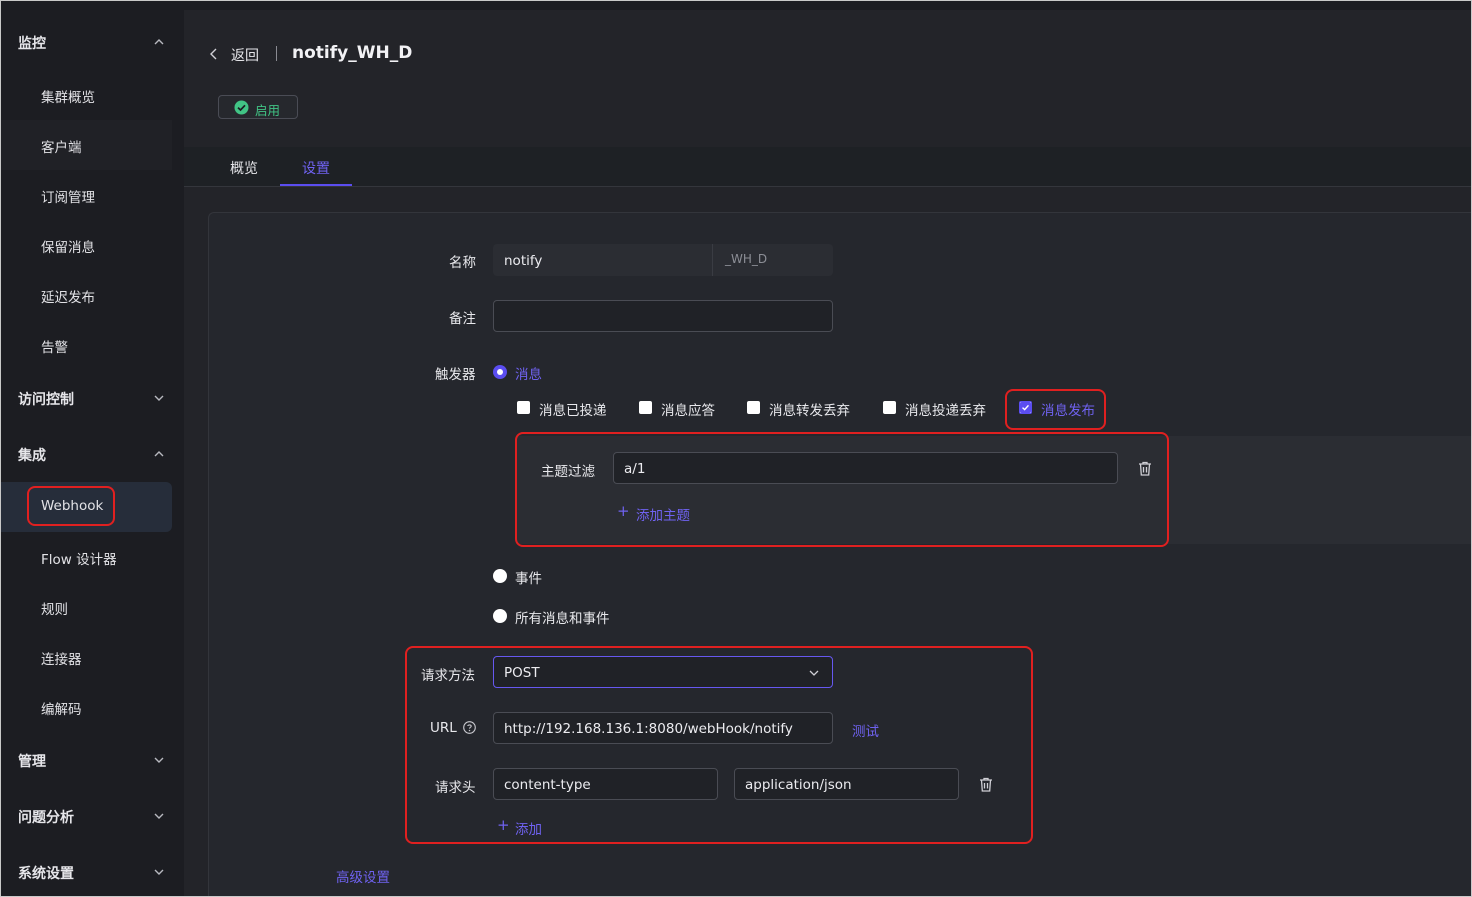  Describe the element at coordinates (523, 261) in the screenshot. I see `name-value: notify` at that location.